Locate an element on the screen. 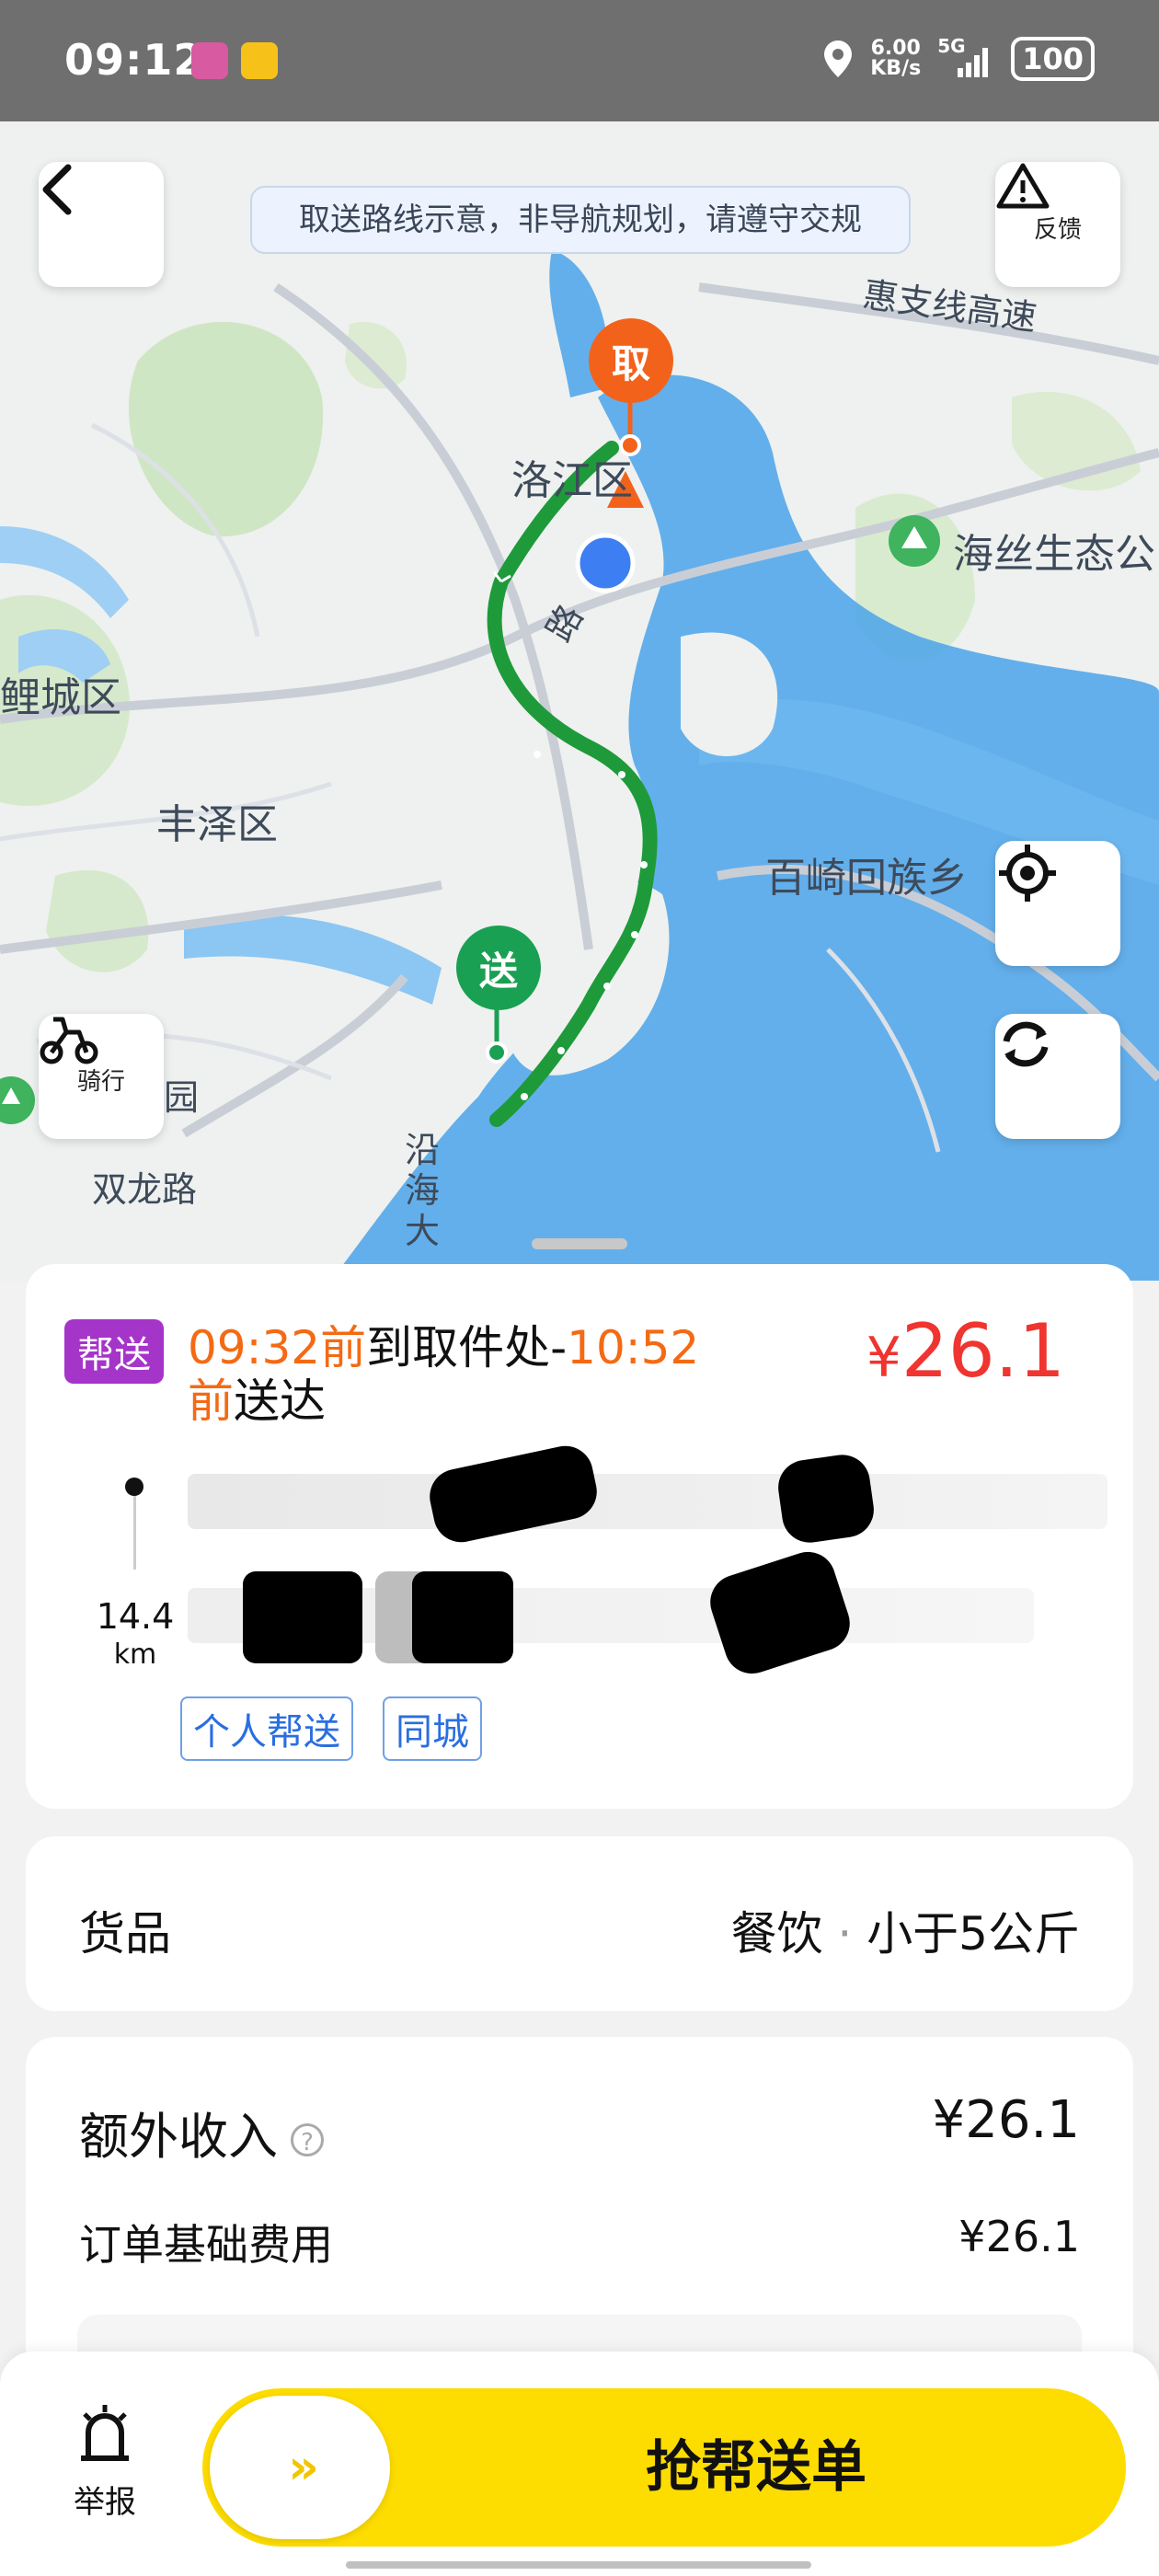  bottom-action-bar: 举报 » 抢帮送单 is located at coordinates (579, 2464).